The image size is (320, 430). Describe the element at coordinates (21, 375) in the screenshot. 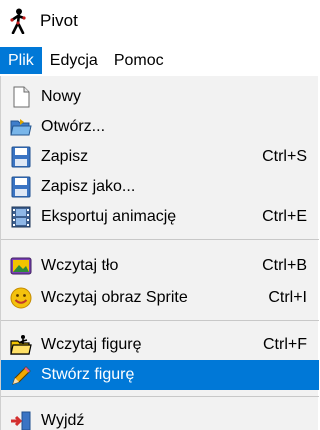

I see `pencil-icon` at that location.